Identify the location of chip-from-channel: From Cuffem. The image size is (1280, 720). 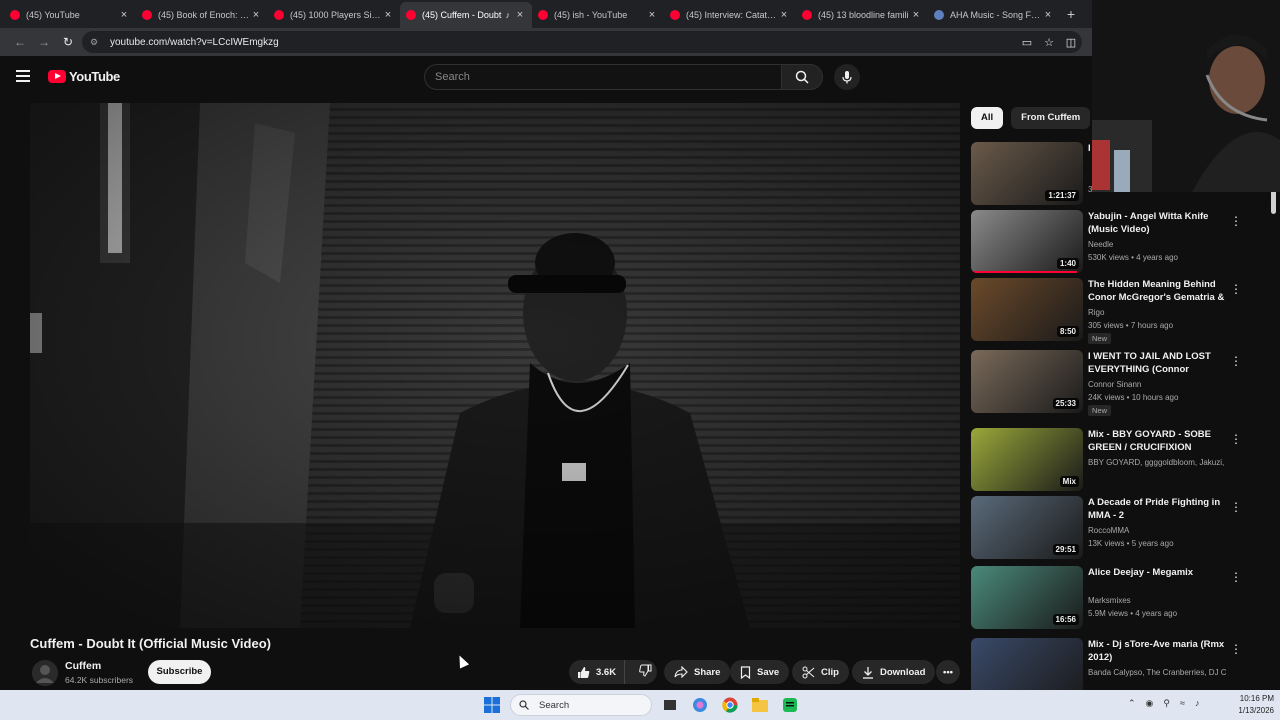
(1051, 118).